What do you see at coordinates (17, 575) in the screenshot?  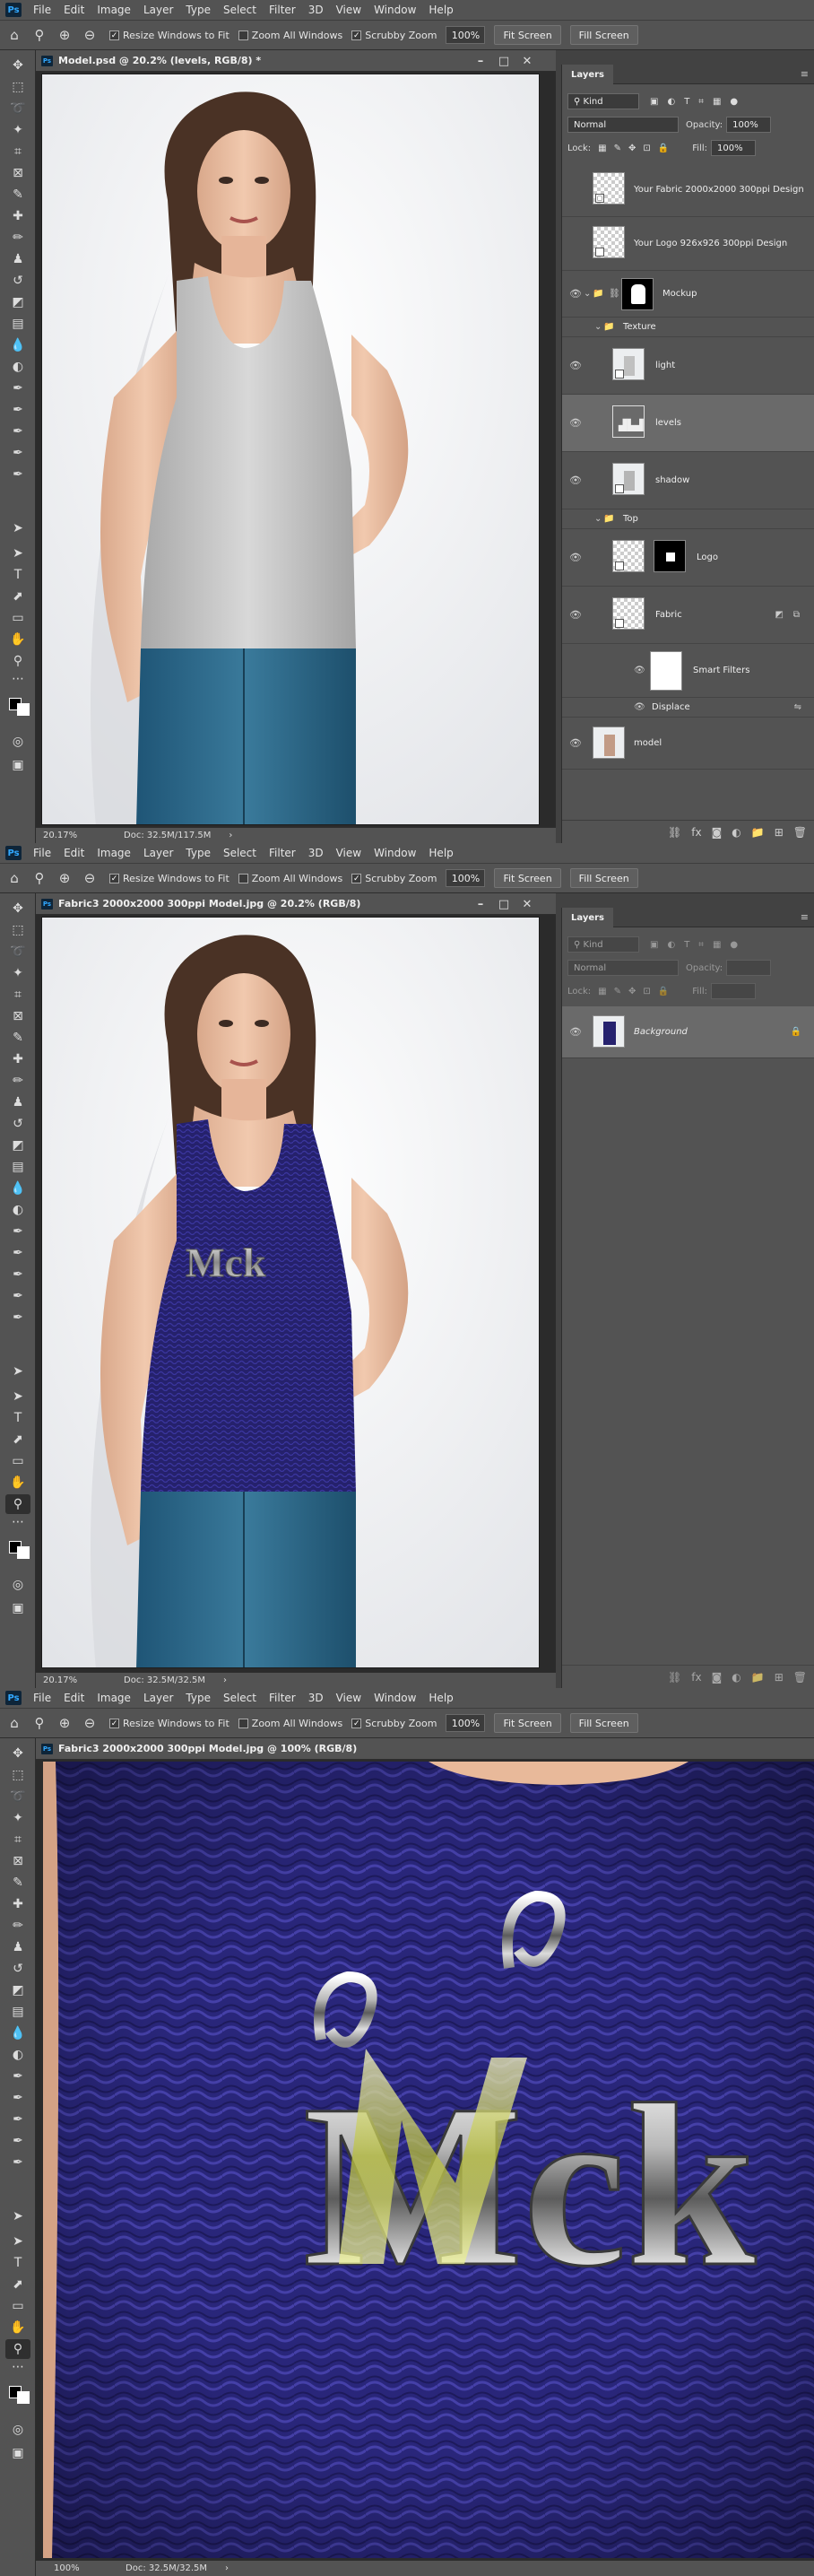 I see `type-tool-icon: T` at bounding box center [17, 575].